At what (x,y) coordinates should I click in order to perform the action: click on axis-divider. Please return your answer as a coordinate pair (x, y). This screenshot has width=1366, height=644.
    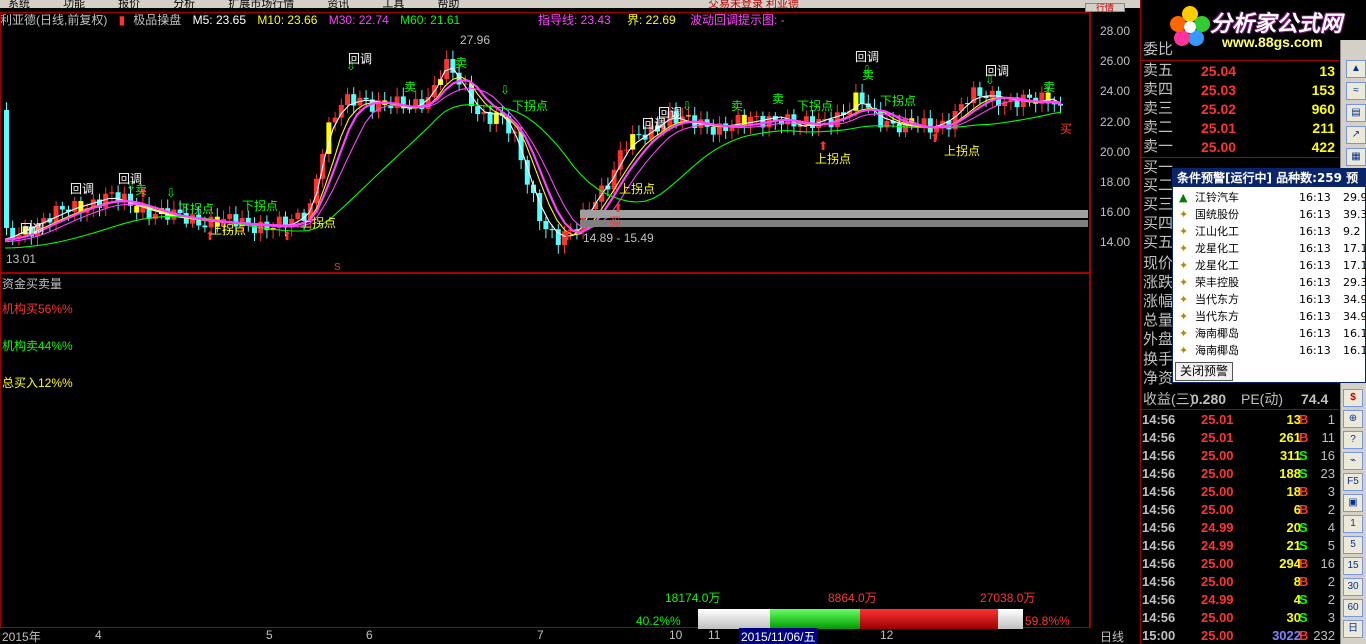
    Looking at the image, I should click on (1090, 320).